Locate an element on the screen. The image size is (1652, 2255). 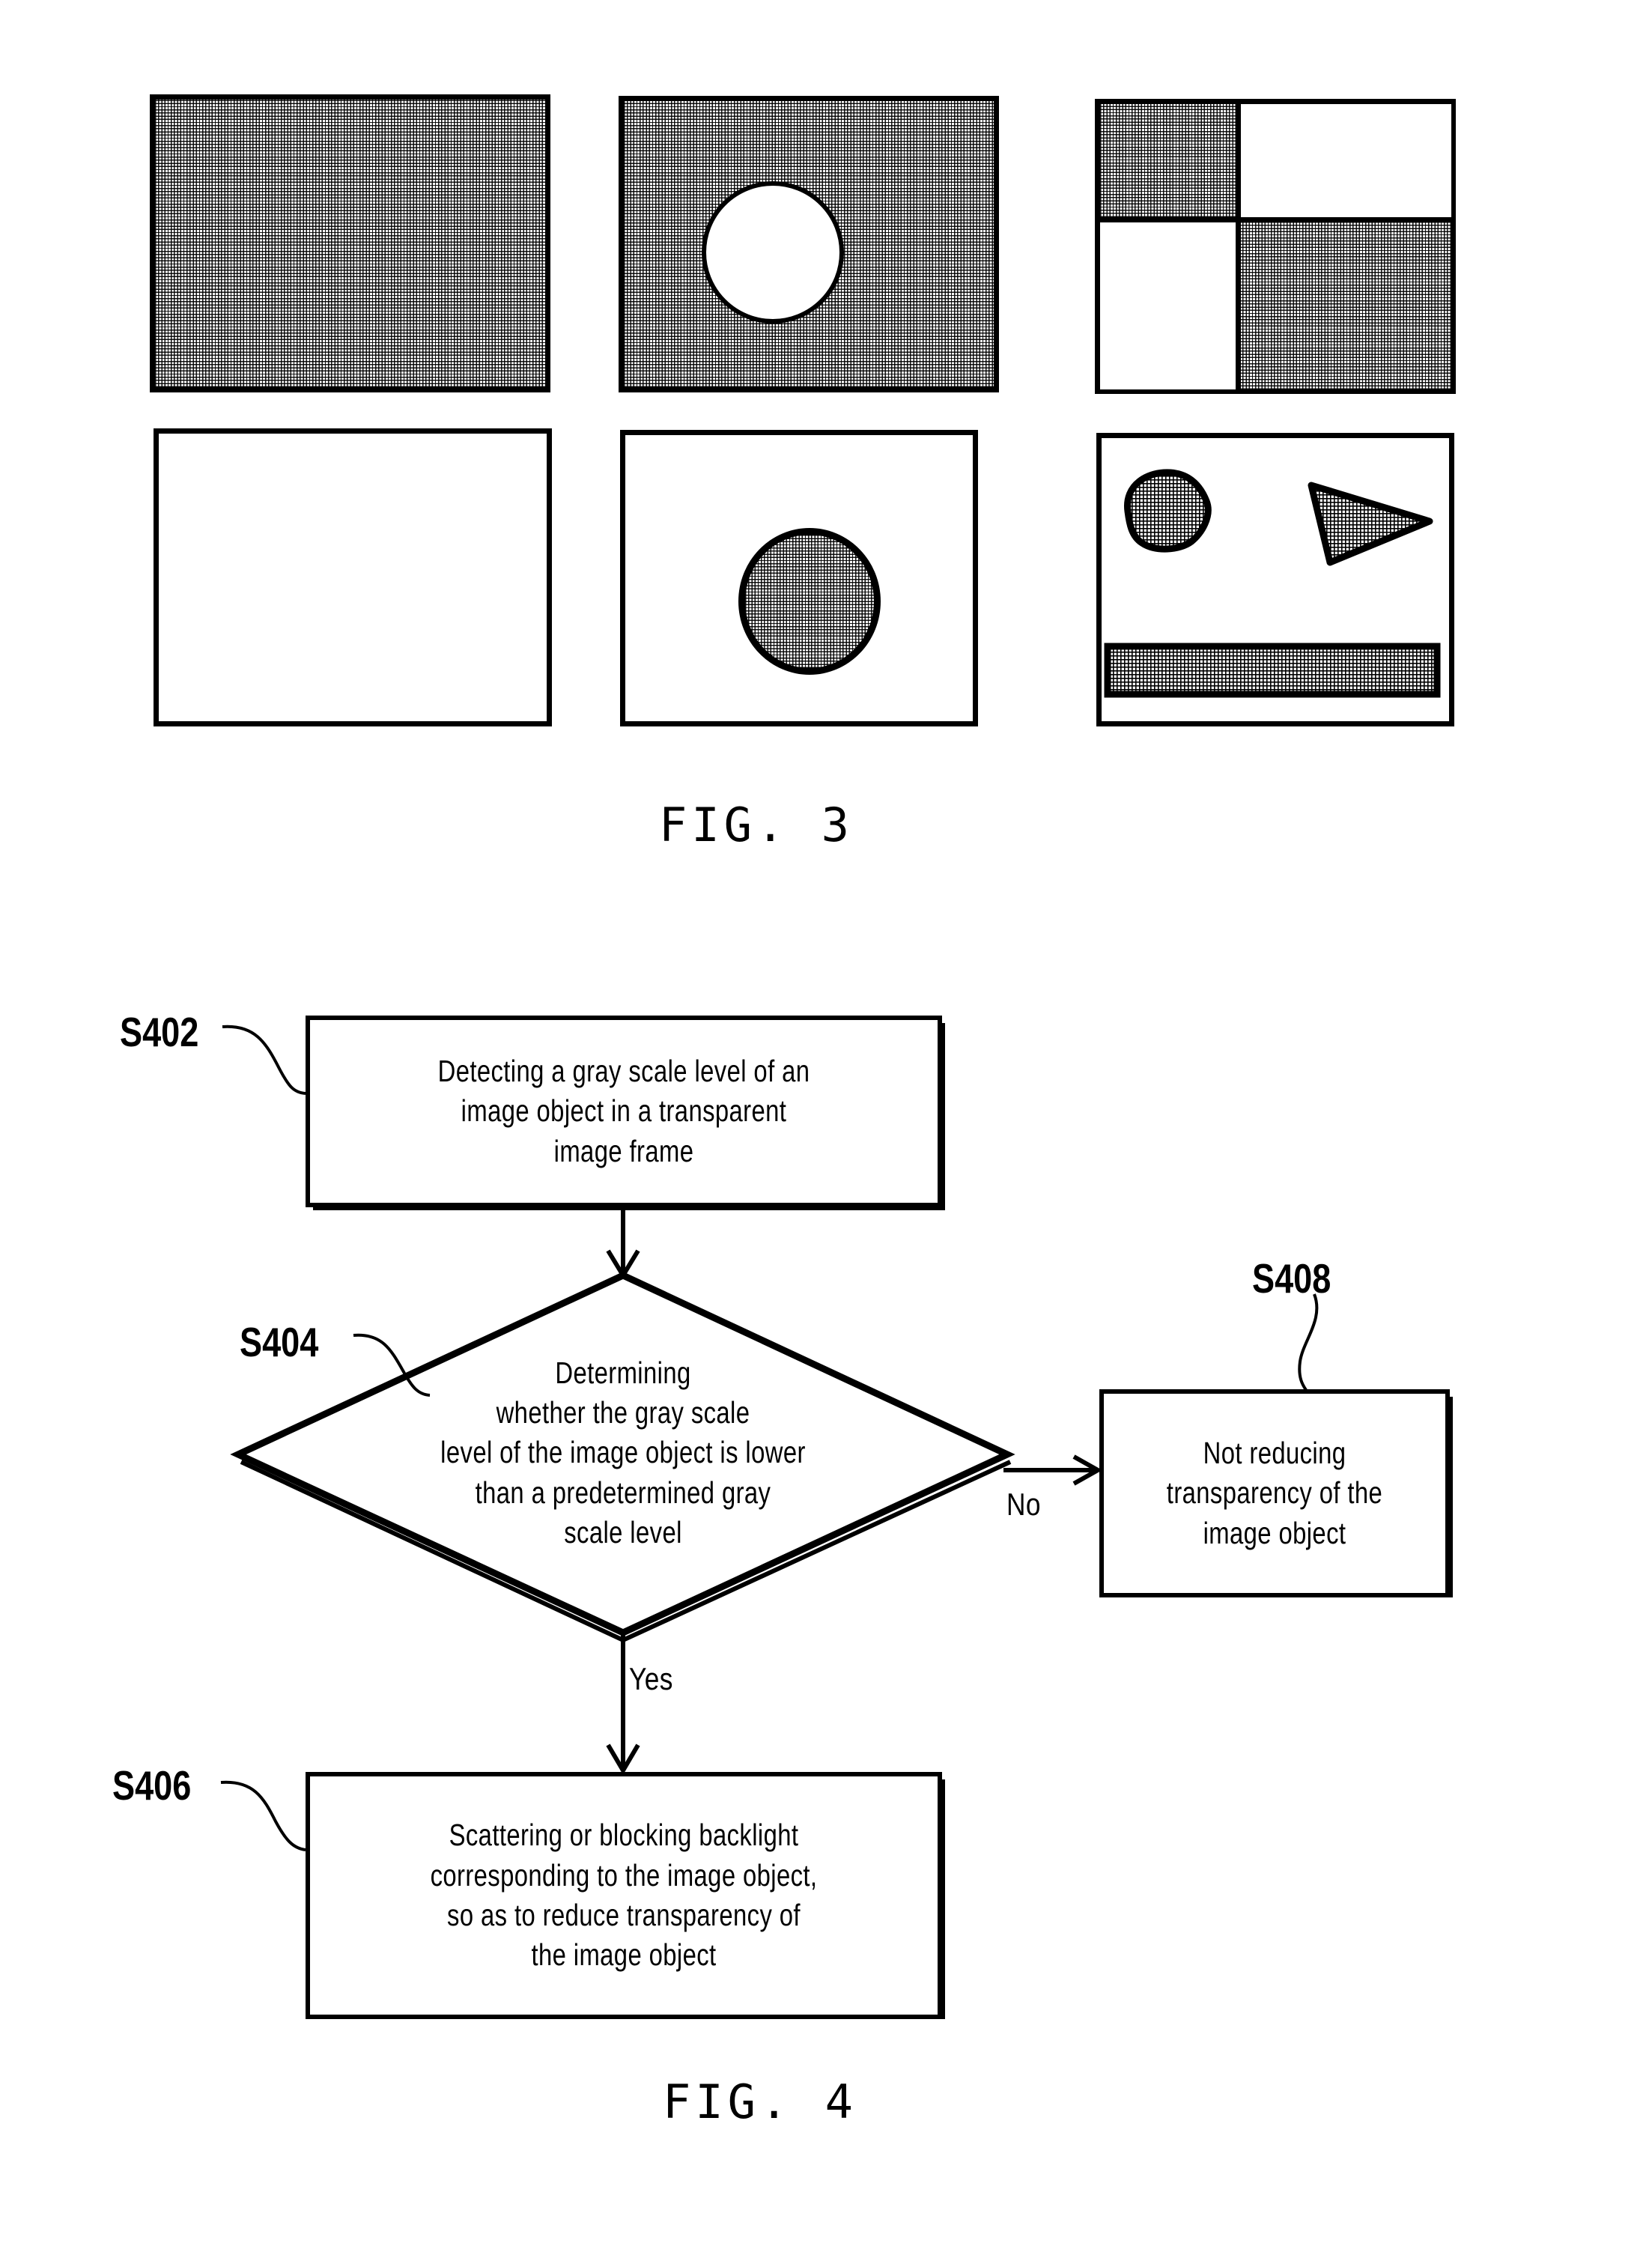
s406-leader-line-svg is located at coordinates (263, 1815).